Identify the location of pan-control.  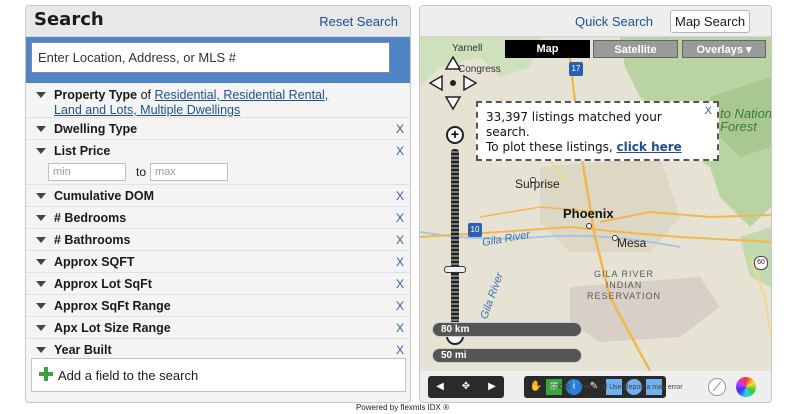
(453, 83).